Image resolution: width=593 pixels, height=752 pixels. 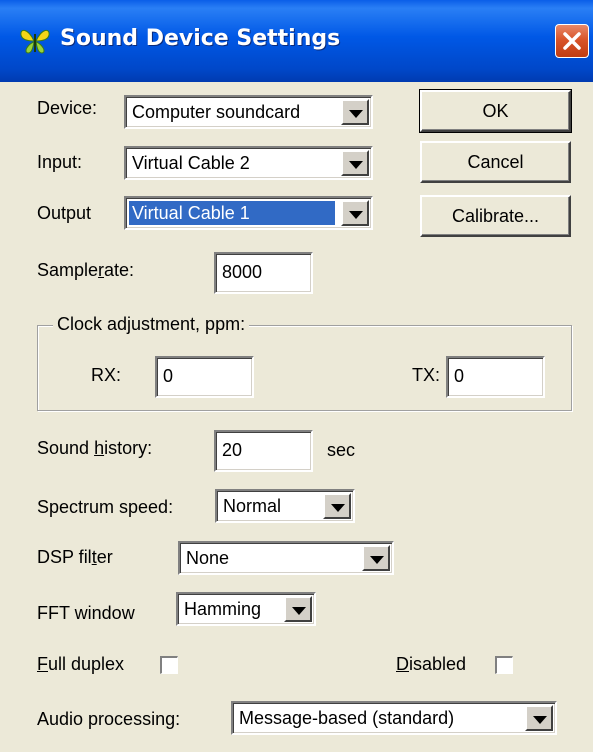 I want to click on device-select: Computer soundcard, so click(x=248, y=112).